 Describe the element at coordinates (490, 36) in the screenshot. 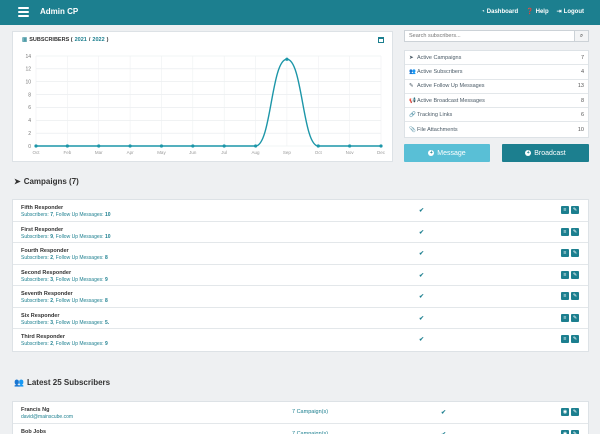

I see `search-input` at that location.